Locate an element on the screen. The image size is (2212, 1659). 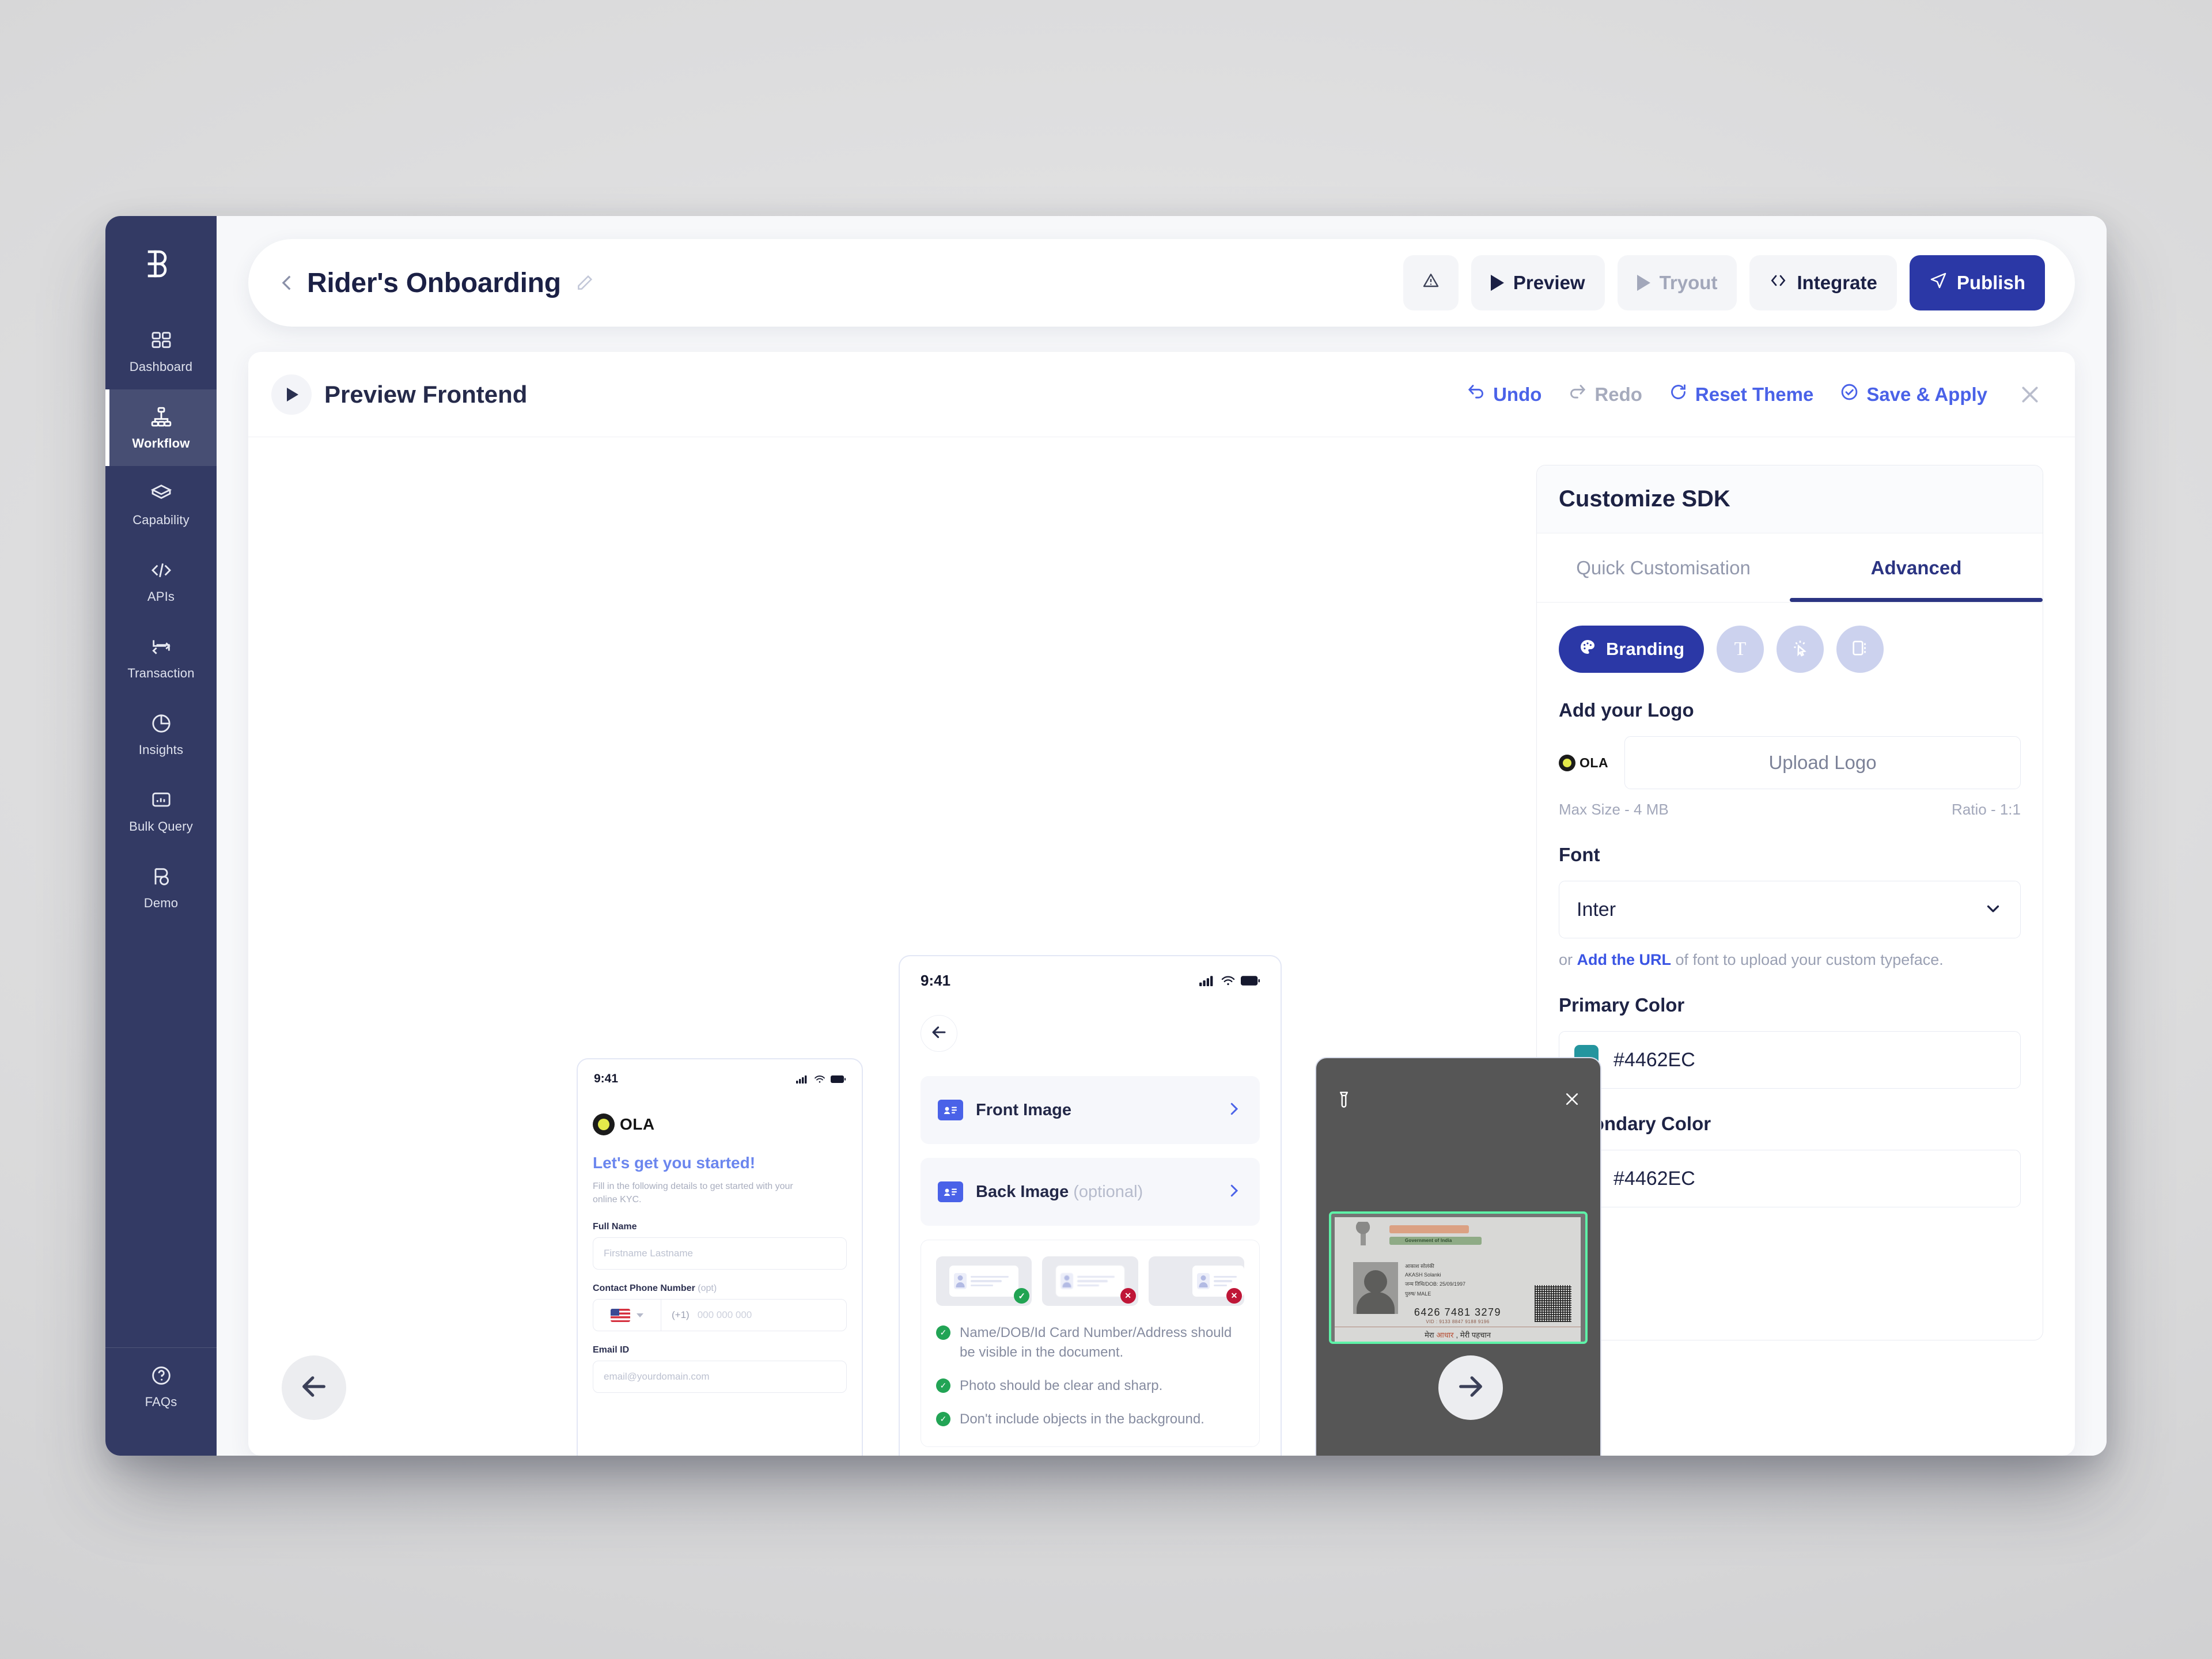
sidebar-item-label: Capability is located at coordinates (161, 520).